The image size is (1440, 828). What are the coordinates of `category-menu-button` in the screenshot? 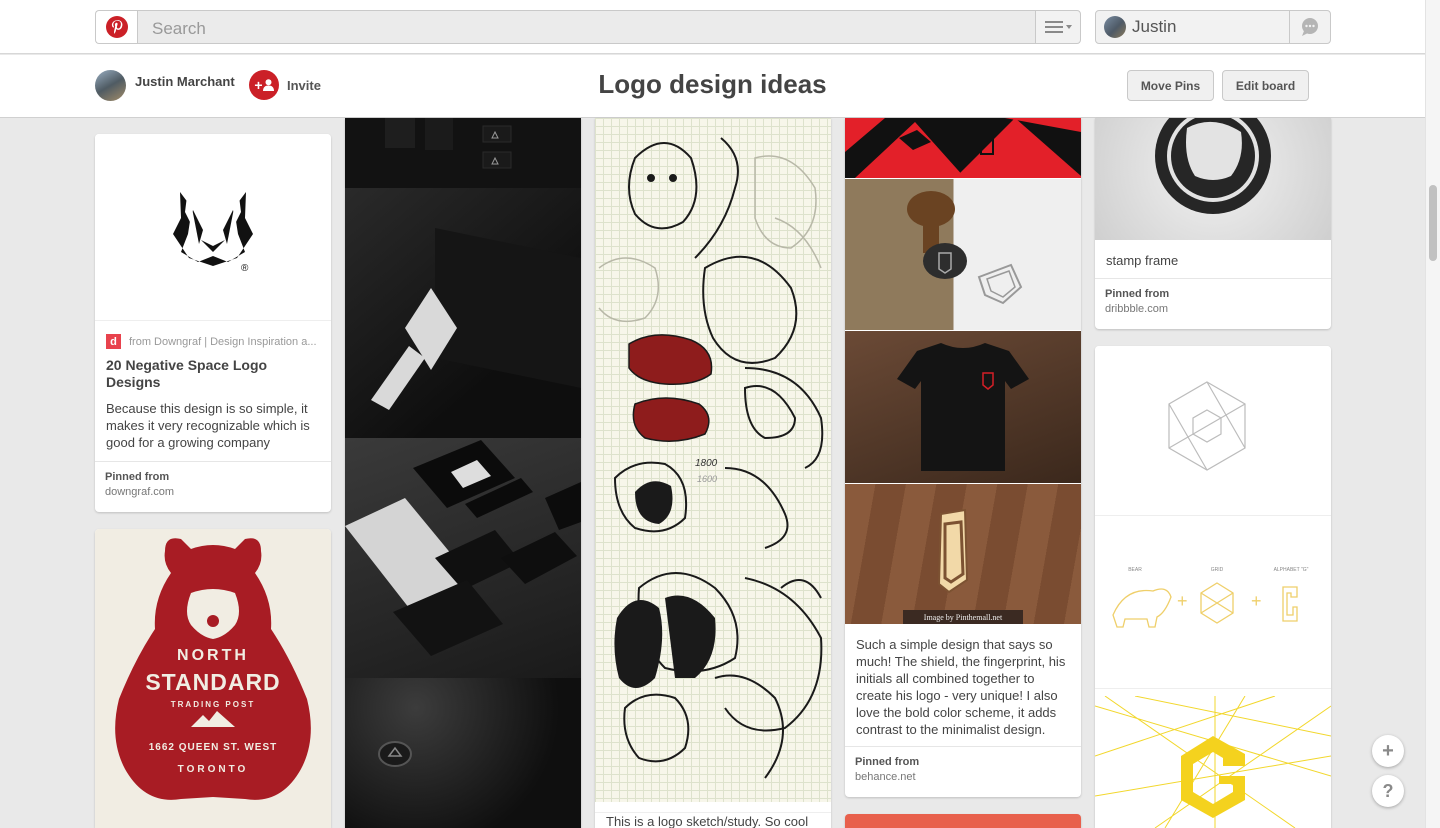 It's located at (1058, 27).